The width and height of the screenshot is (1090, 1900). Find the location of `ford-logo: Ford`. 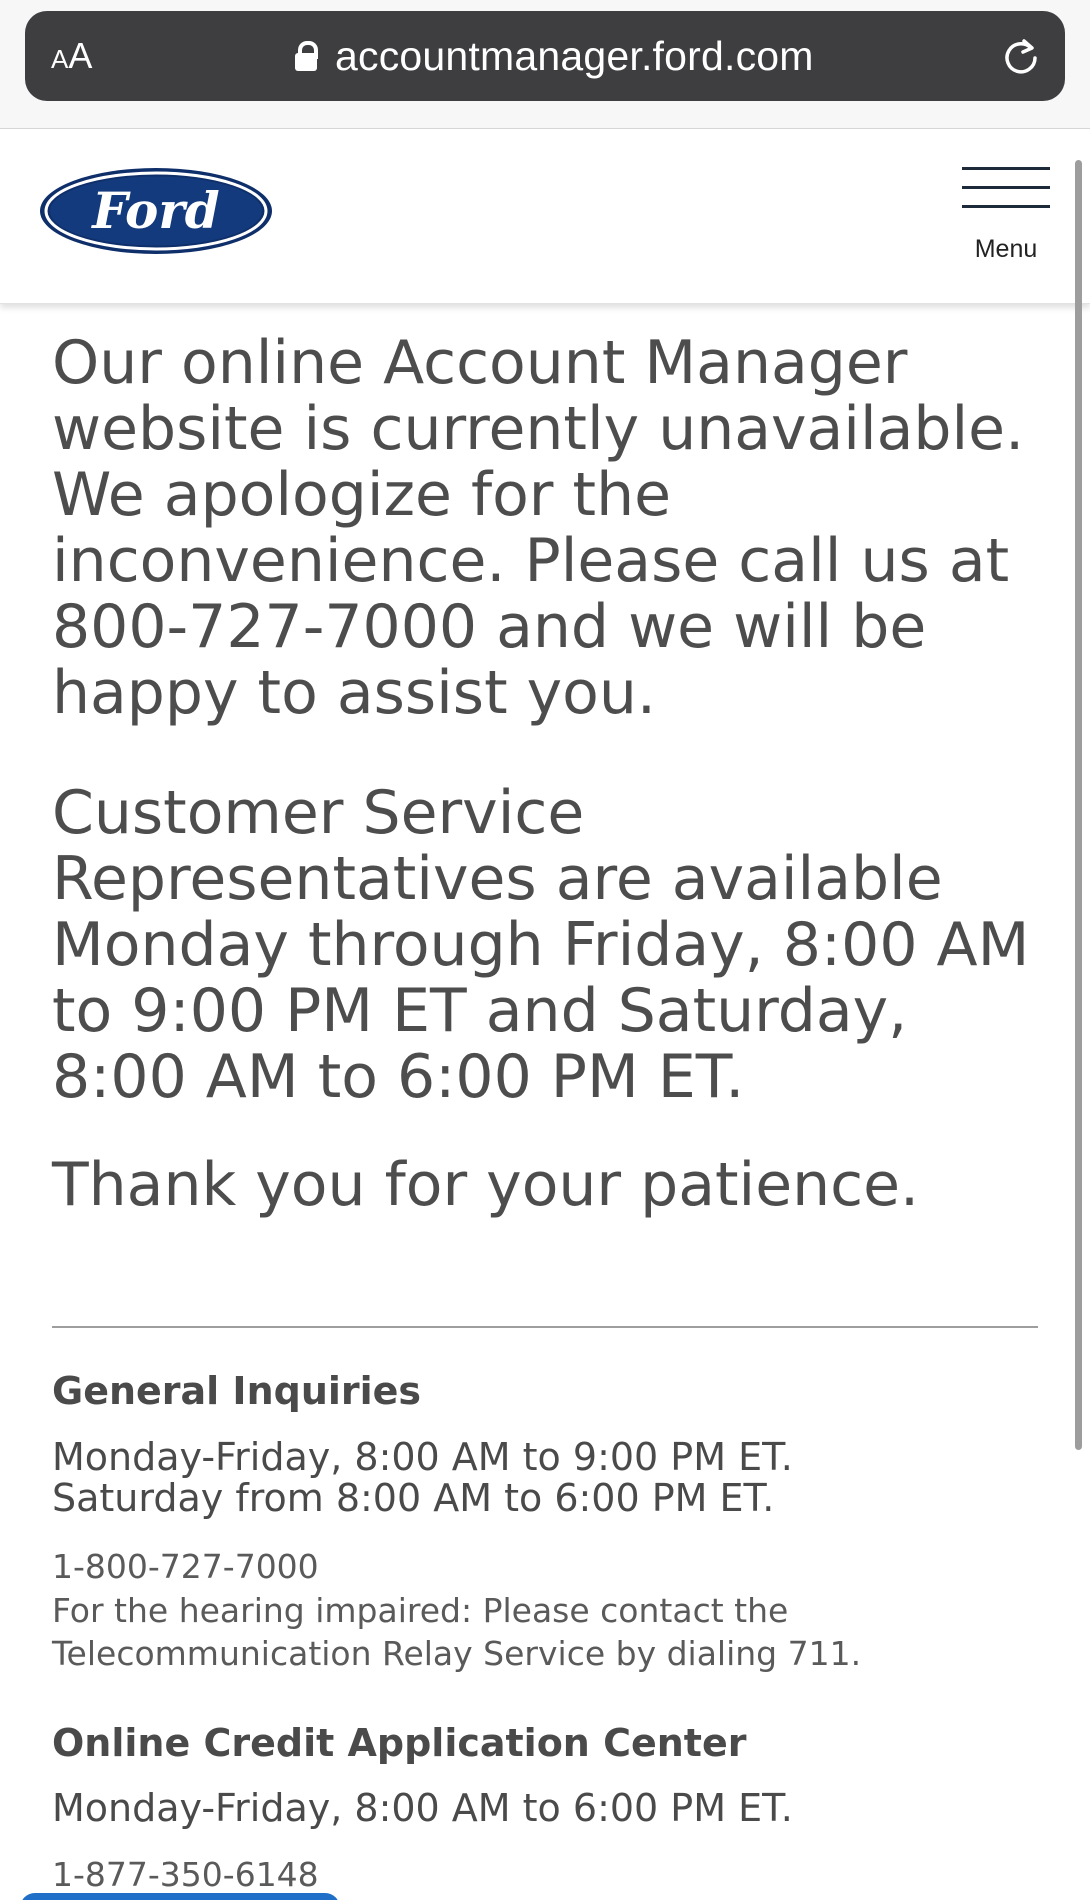

ford-logo: Ford is located at coordinates (156, 211).